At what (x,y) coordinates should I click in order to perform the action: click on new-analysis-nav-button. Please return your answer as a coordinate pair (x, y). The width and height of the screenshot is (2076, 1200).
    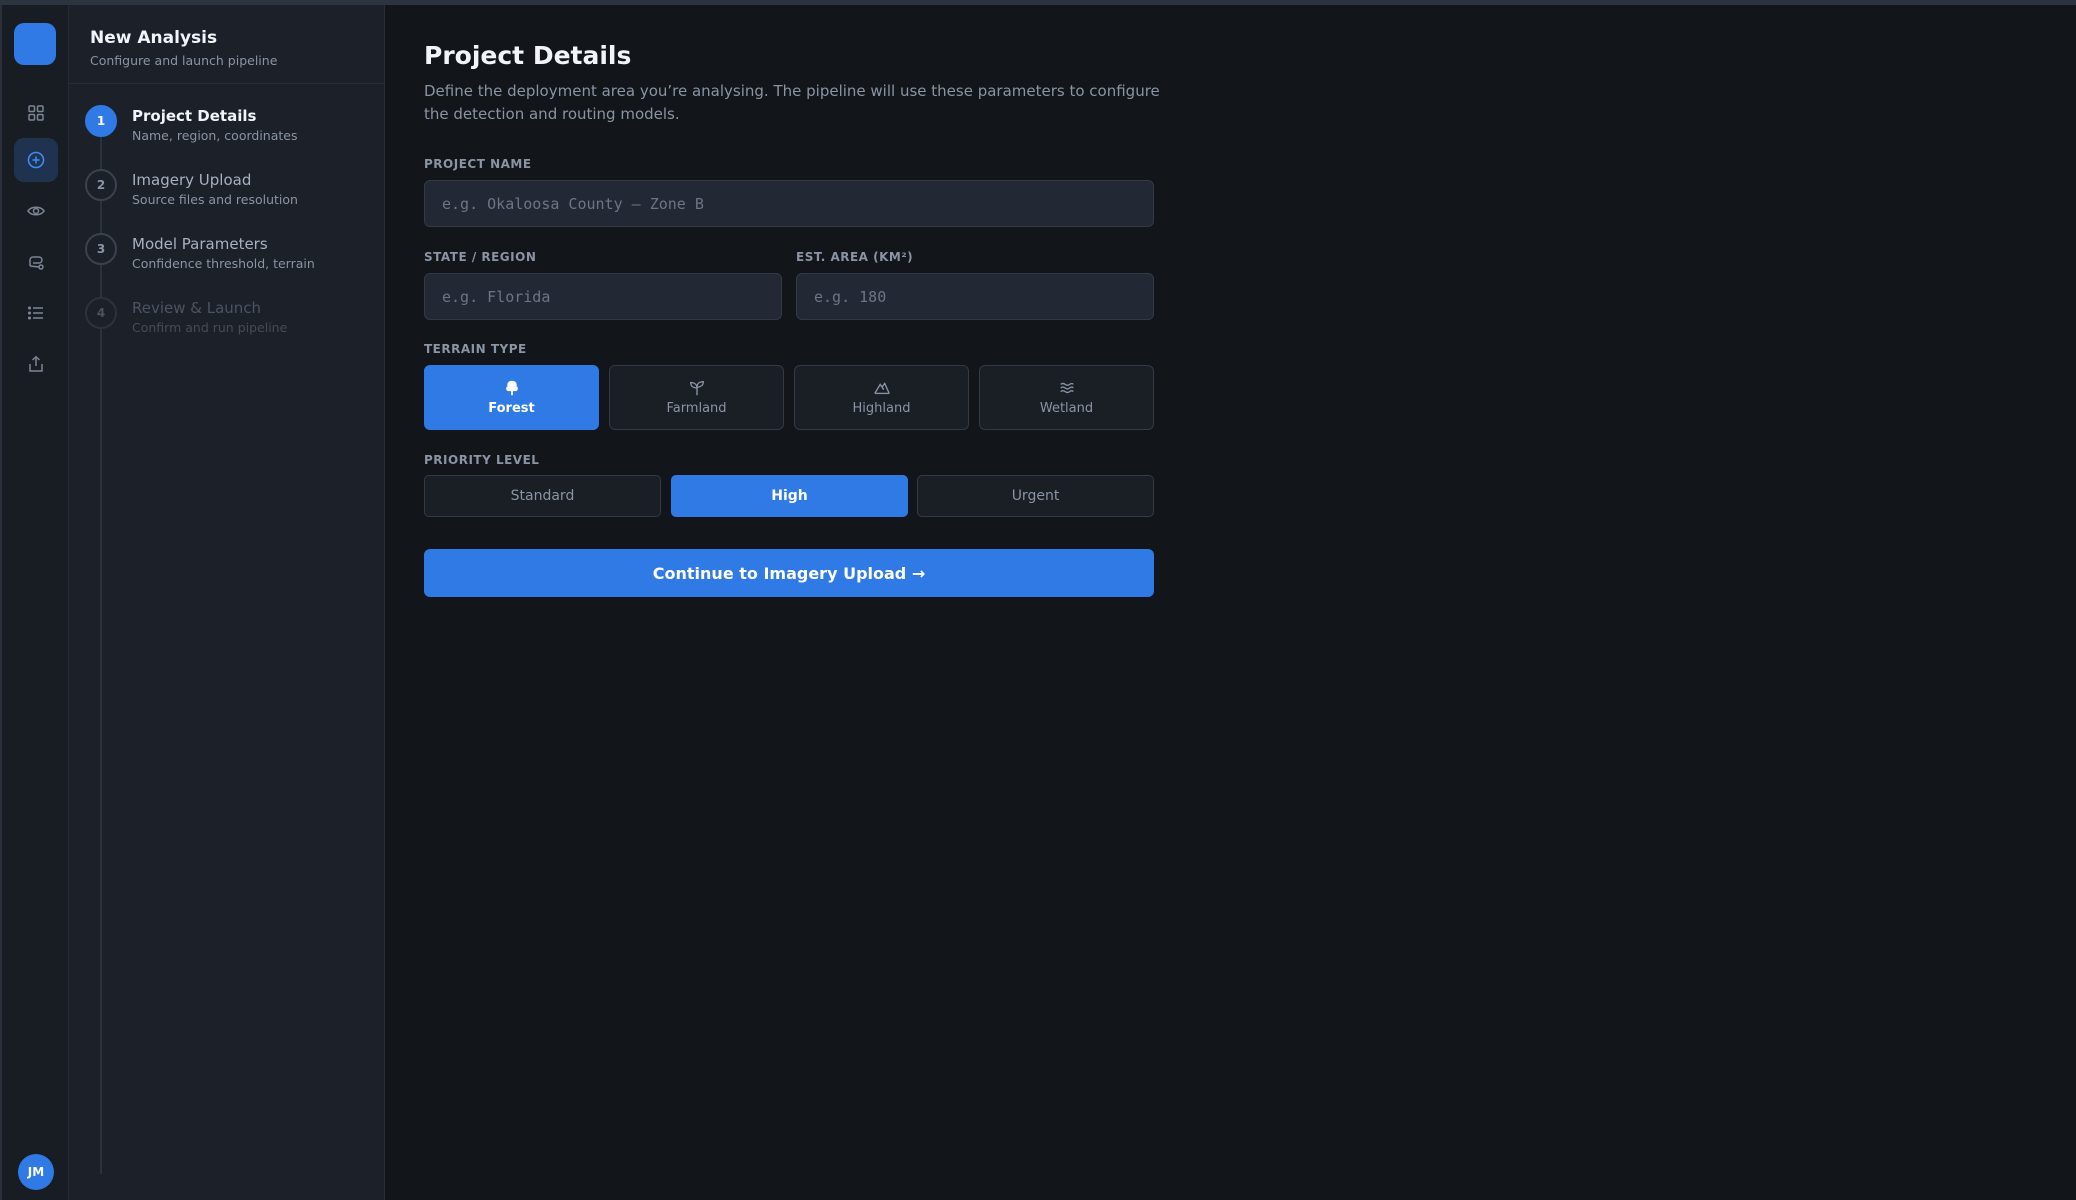
    Looking at the image, I should click on (36, 160).